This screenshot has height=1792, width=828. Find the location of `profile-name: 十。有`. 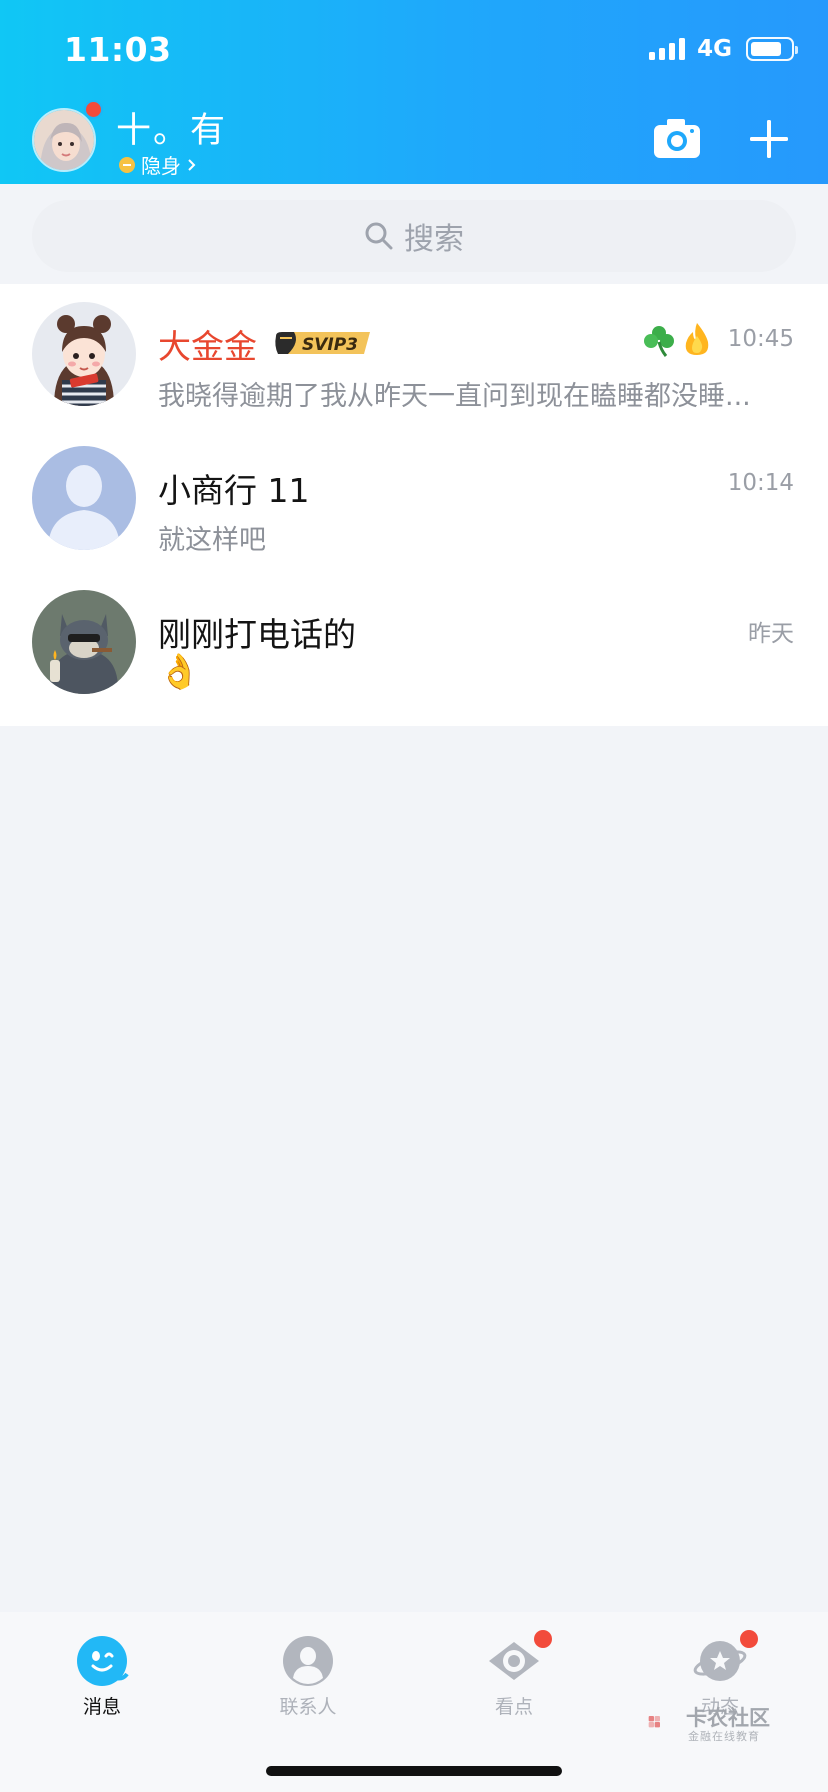

profile-name: 十。有 is located at coordinates (171, 127).